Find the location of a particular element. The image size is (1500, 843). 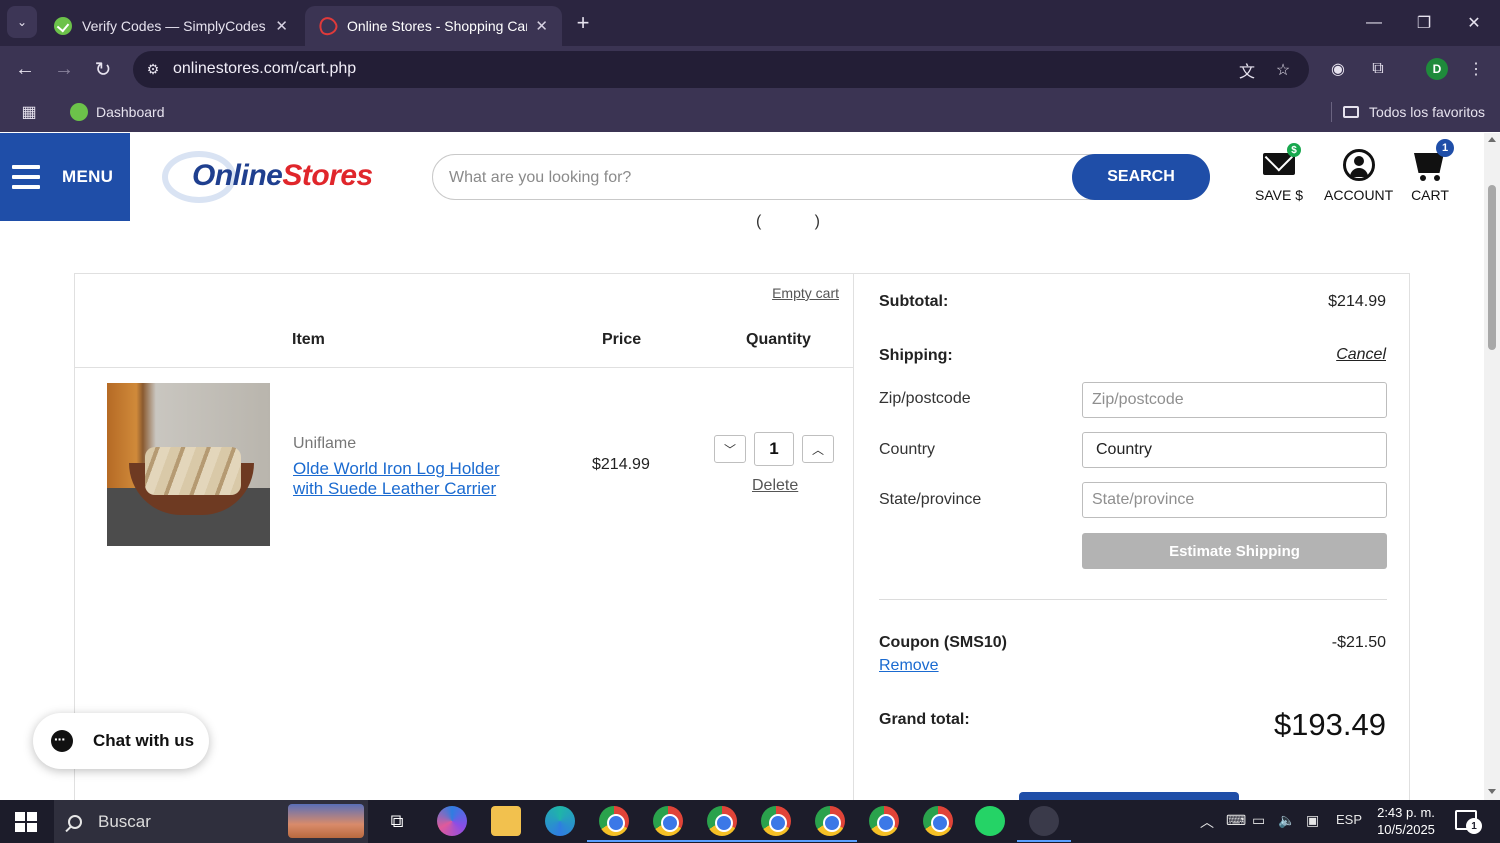

close-window-button: ✕ is located at coordinates (1474, 23).